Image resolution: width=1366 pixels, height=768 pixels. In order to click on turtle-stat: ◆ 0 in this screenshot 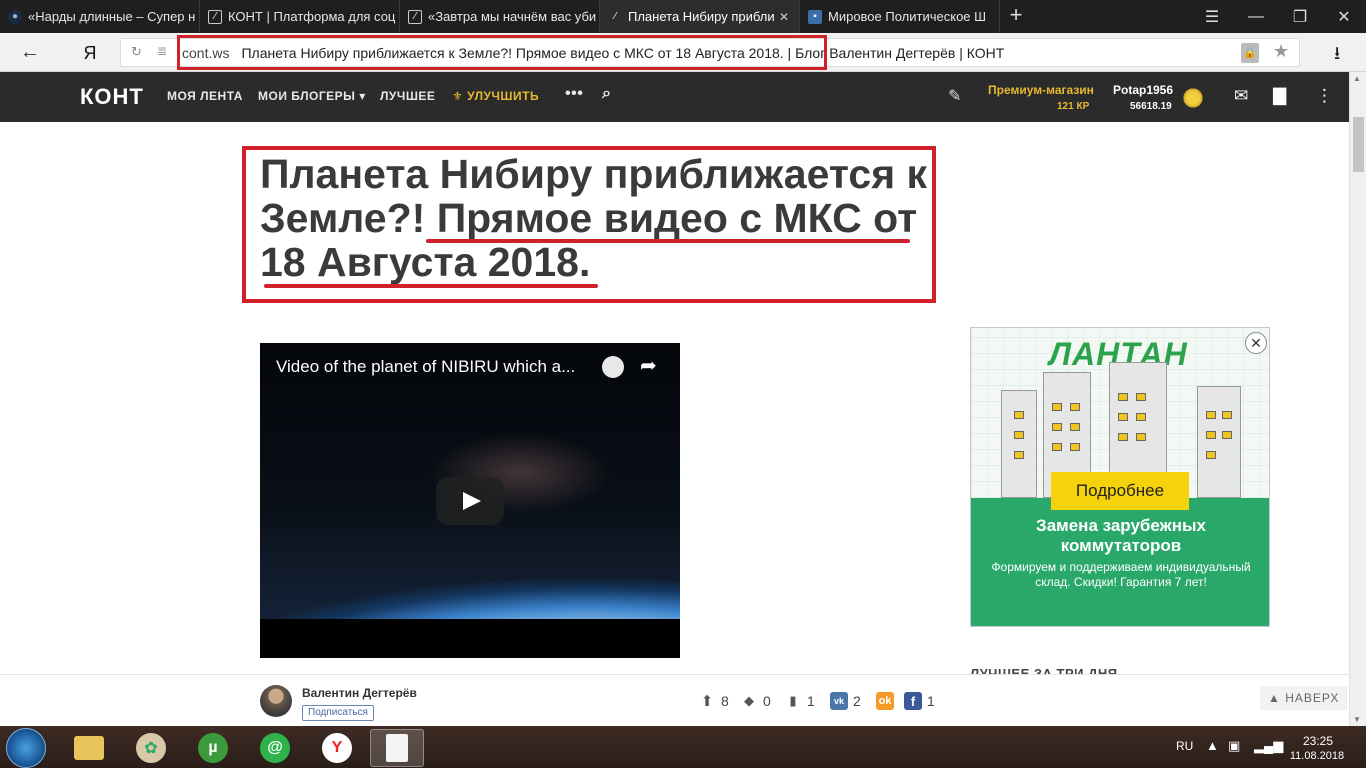, I will do `click(755, 701)`.